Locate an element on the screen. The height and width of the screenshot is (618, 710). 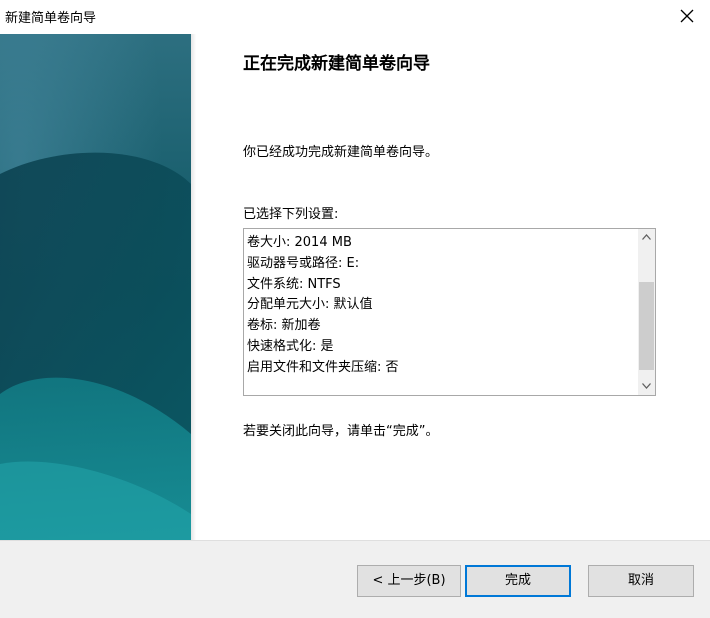
close-button is located at coordinates (687, 17).